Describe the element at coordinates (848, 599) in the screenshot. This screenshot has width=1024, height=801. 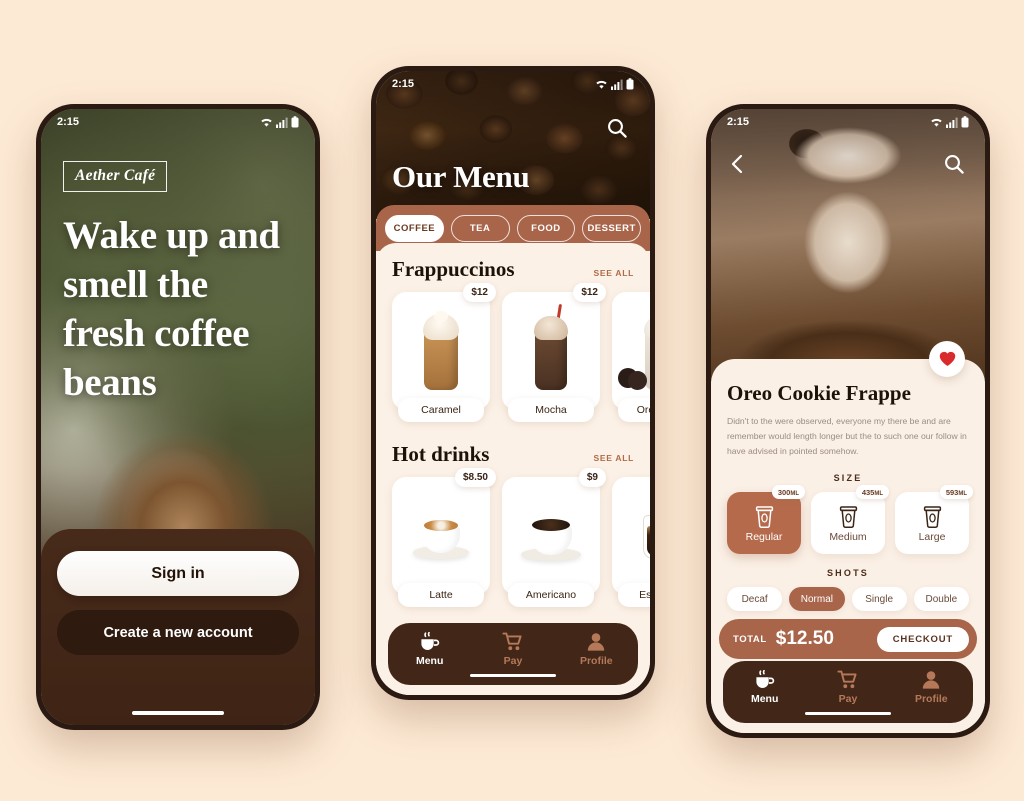
I see `shots-options: Decaf Normal Single Double` at that location.